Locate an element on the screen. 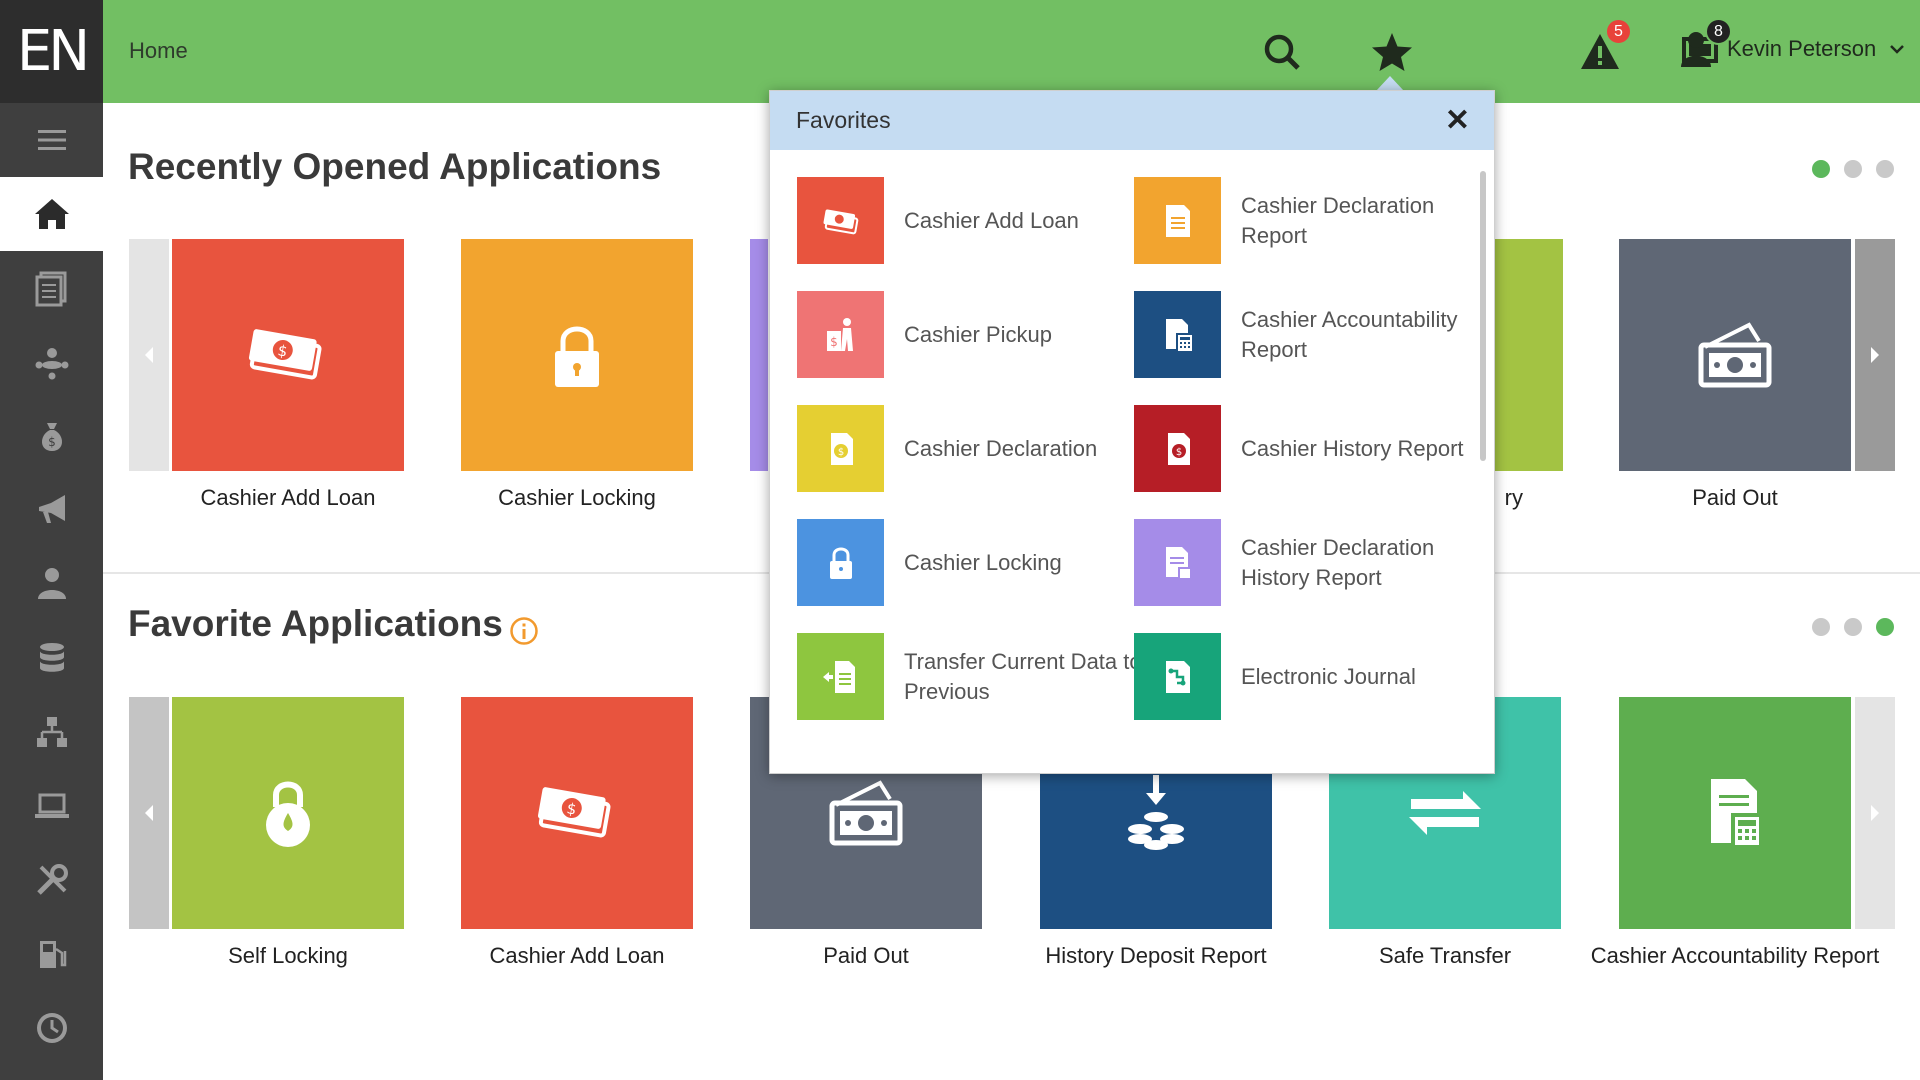  menu-icon is located at coordinates (51, 140).